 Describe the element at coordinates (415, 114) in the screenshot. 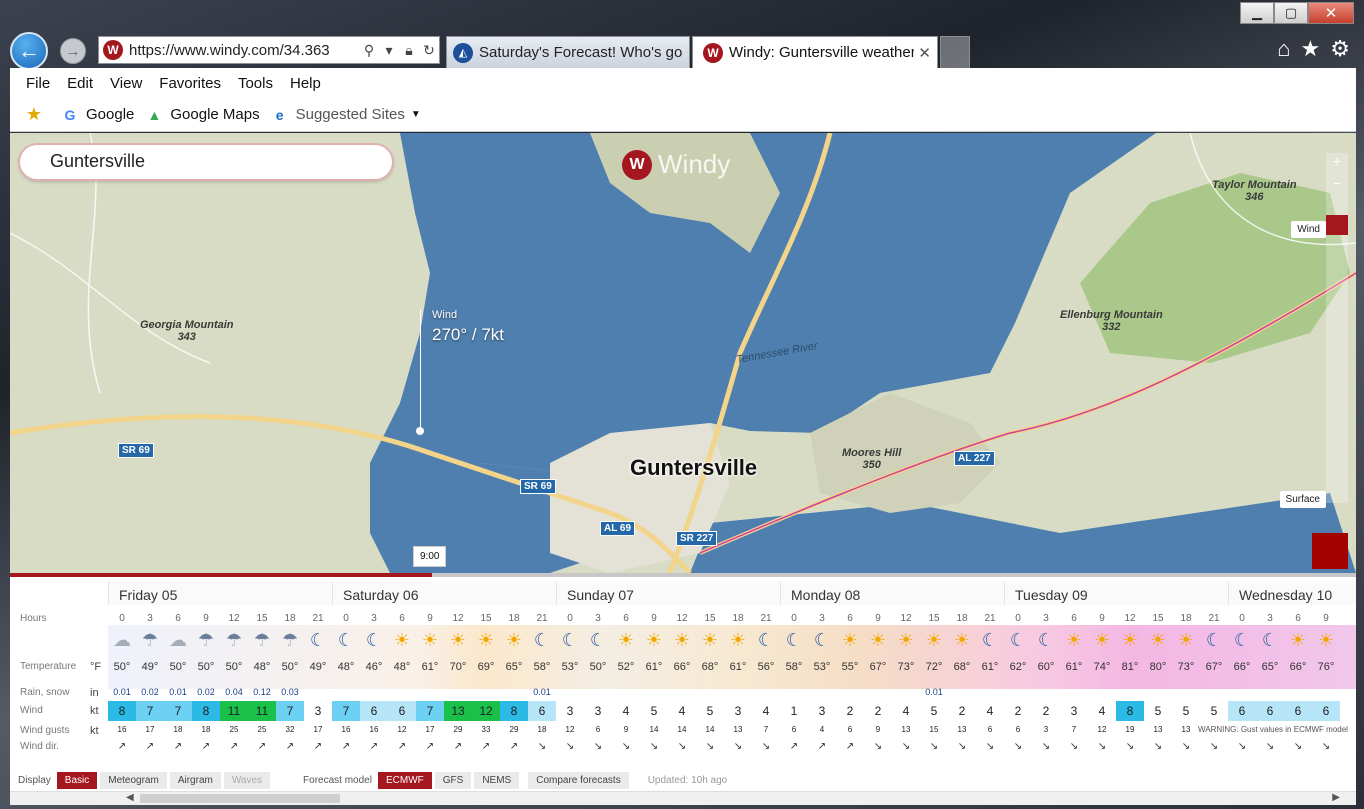

I see `chevron-down-icon: ▼` at that location.